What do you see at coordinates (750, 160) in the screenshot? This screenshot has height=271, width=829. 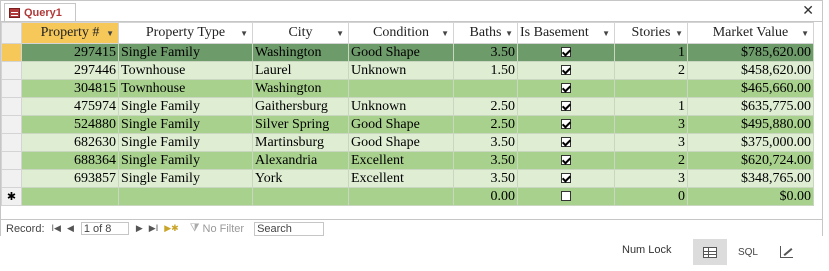 I see `cell-market-value: $620,724.00` at bounding box center [750, 160].